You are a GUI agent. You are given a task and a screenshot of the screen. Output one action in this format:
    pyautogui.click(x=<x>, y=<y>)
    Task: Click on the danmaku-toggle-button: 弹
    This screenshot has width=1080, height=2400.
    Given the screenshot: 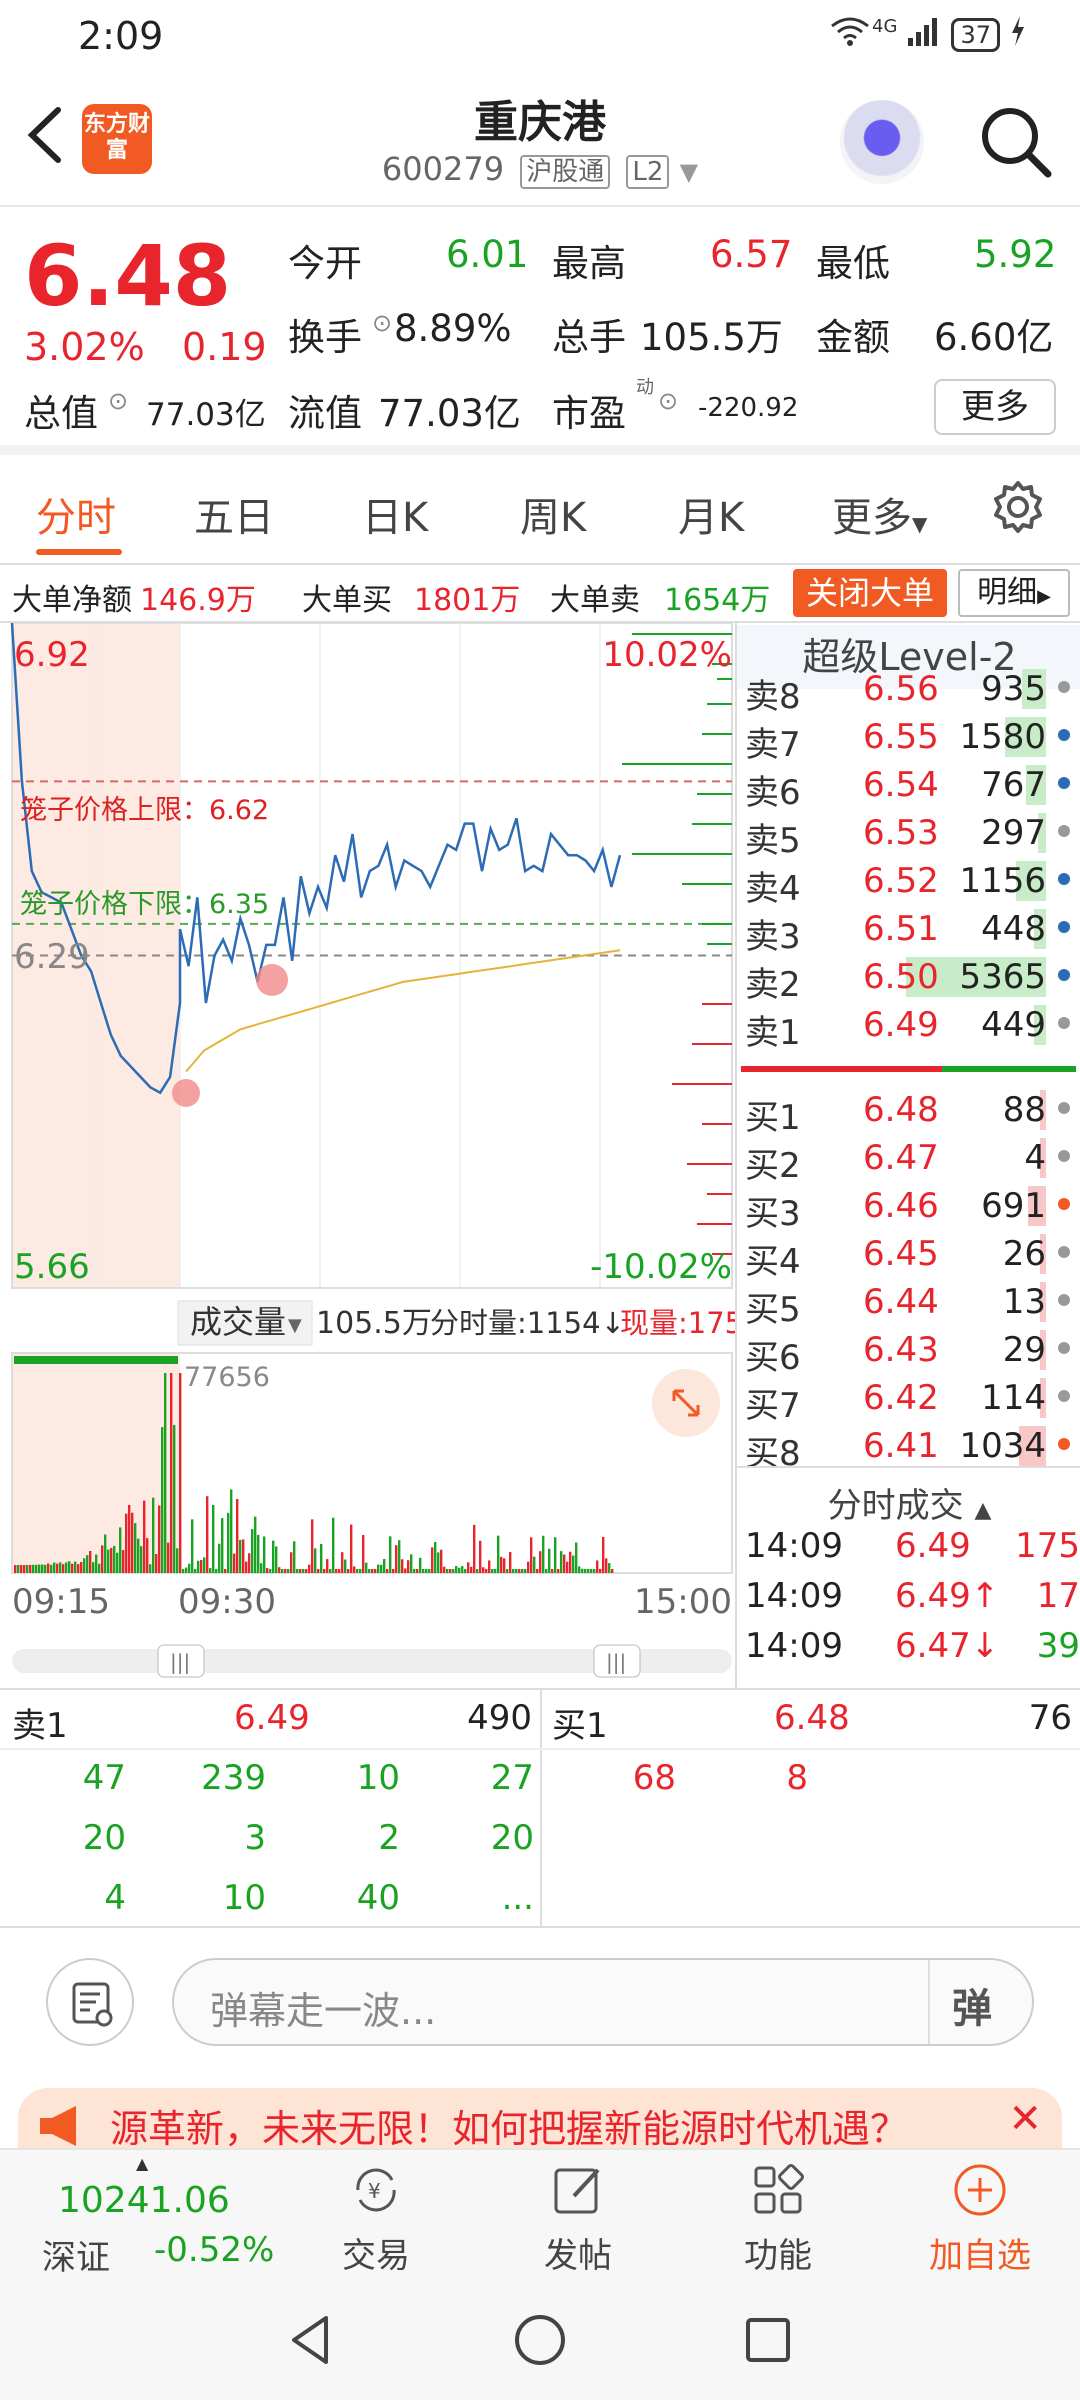 What is the action you would take?
    pyautogui.click(x=972, y=2005)
    